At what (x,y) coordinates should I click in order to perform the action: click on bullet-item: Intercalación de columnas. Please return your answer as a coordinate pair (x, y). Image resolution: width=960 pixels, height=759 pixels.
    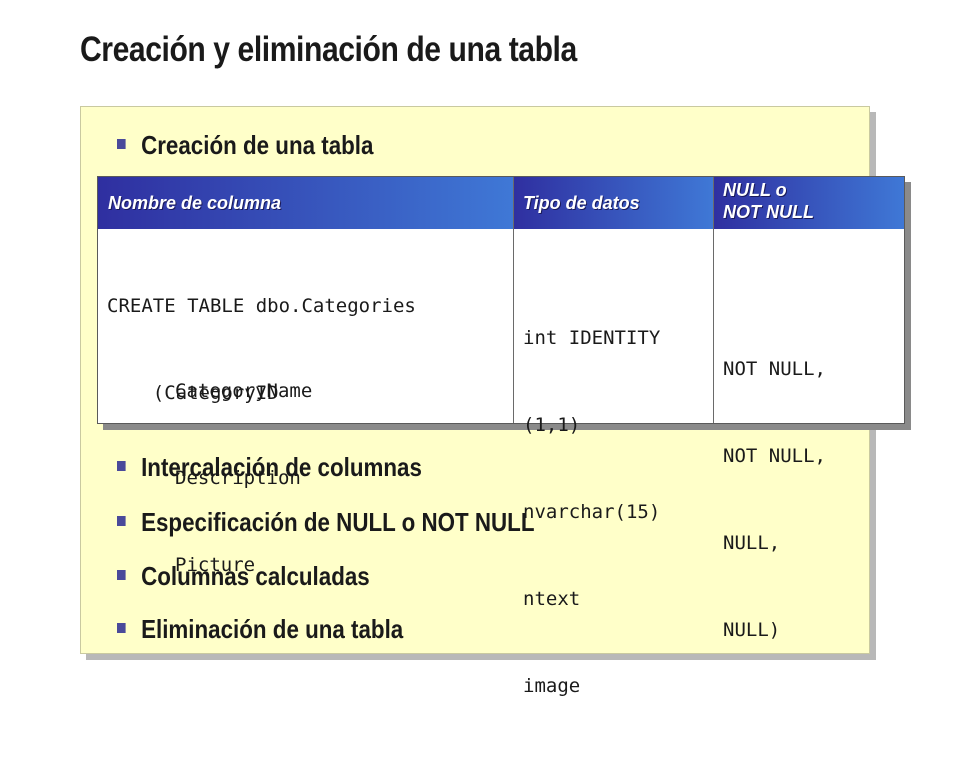
    Looking at the image, I should click on (269, 467).